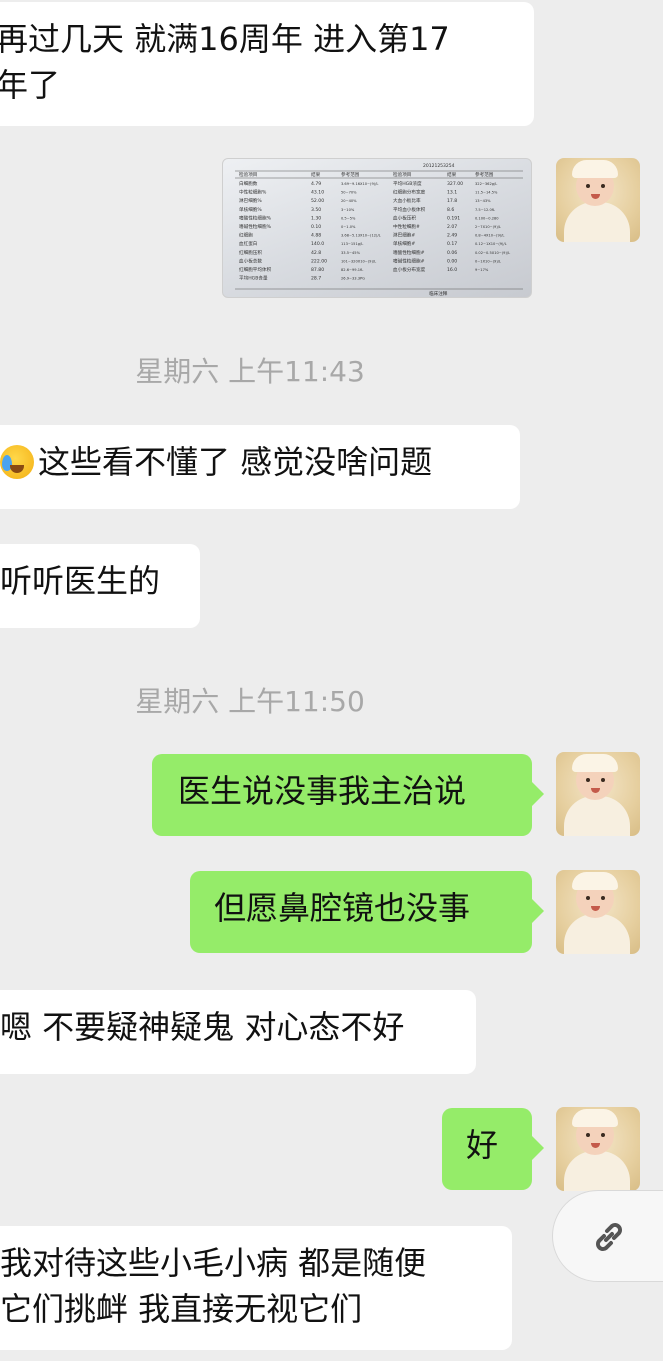 The image size is (663, 1361). Describe the element at coordinates (30, 85) in the screenshot. I see `message-text-line: 年了` at that location.